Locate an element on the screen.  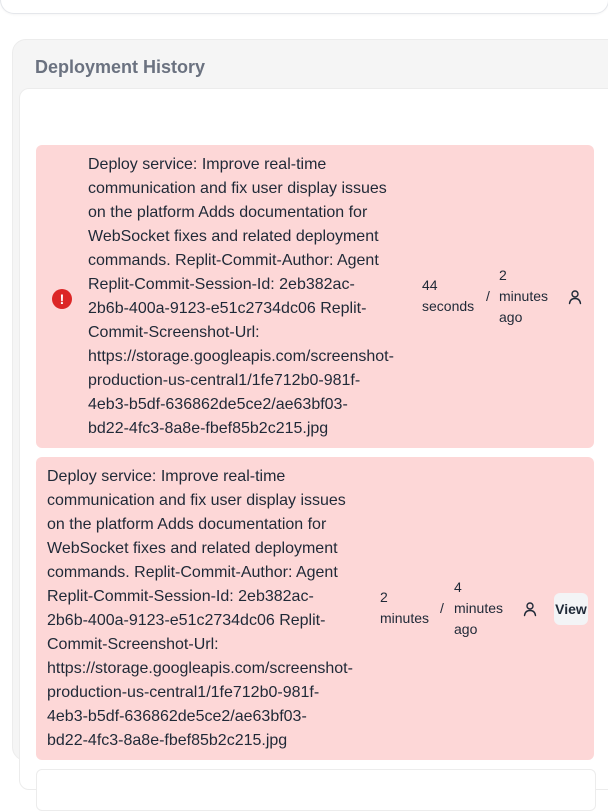
deployment-time-ago: 4 minutes ago is located at coordinates (479, 608).